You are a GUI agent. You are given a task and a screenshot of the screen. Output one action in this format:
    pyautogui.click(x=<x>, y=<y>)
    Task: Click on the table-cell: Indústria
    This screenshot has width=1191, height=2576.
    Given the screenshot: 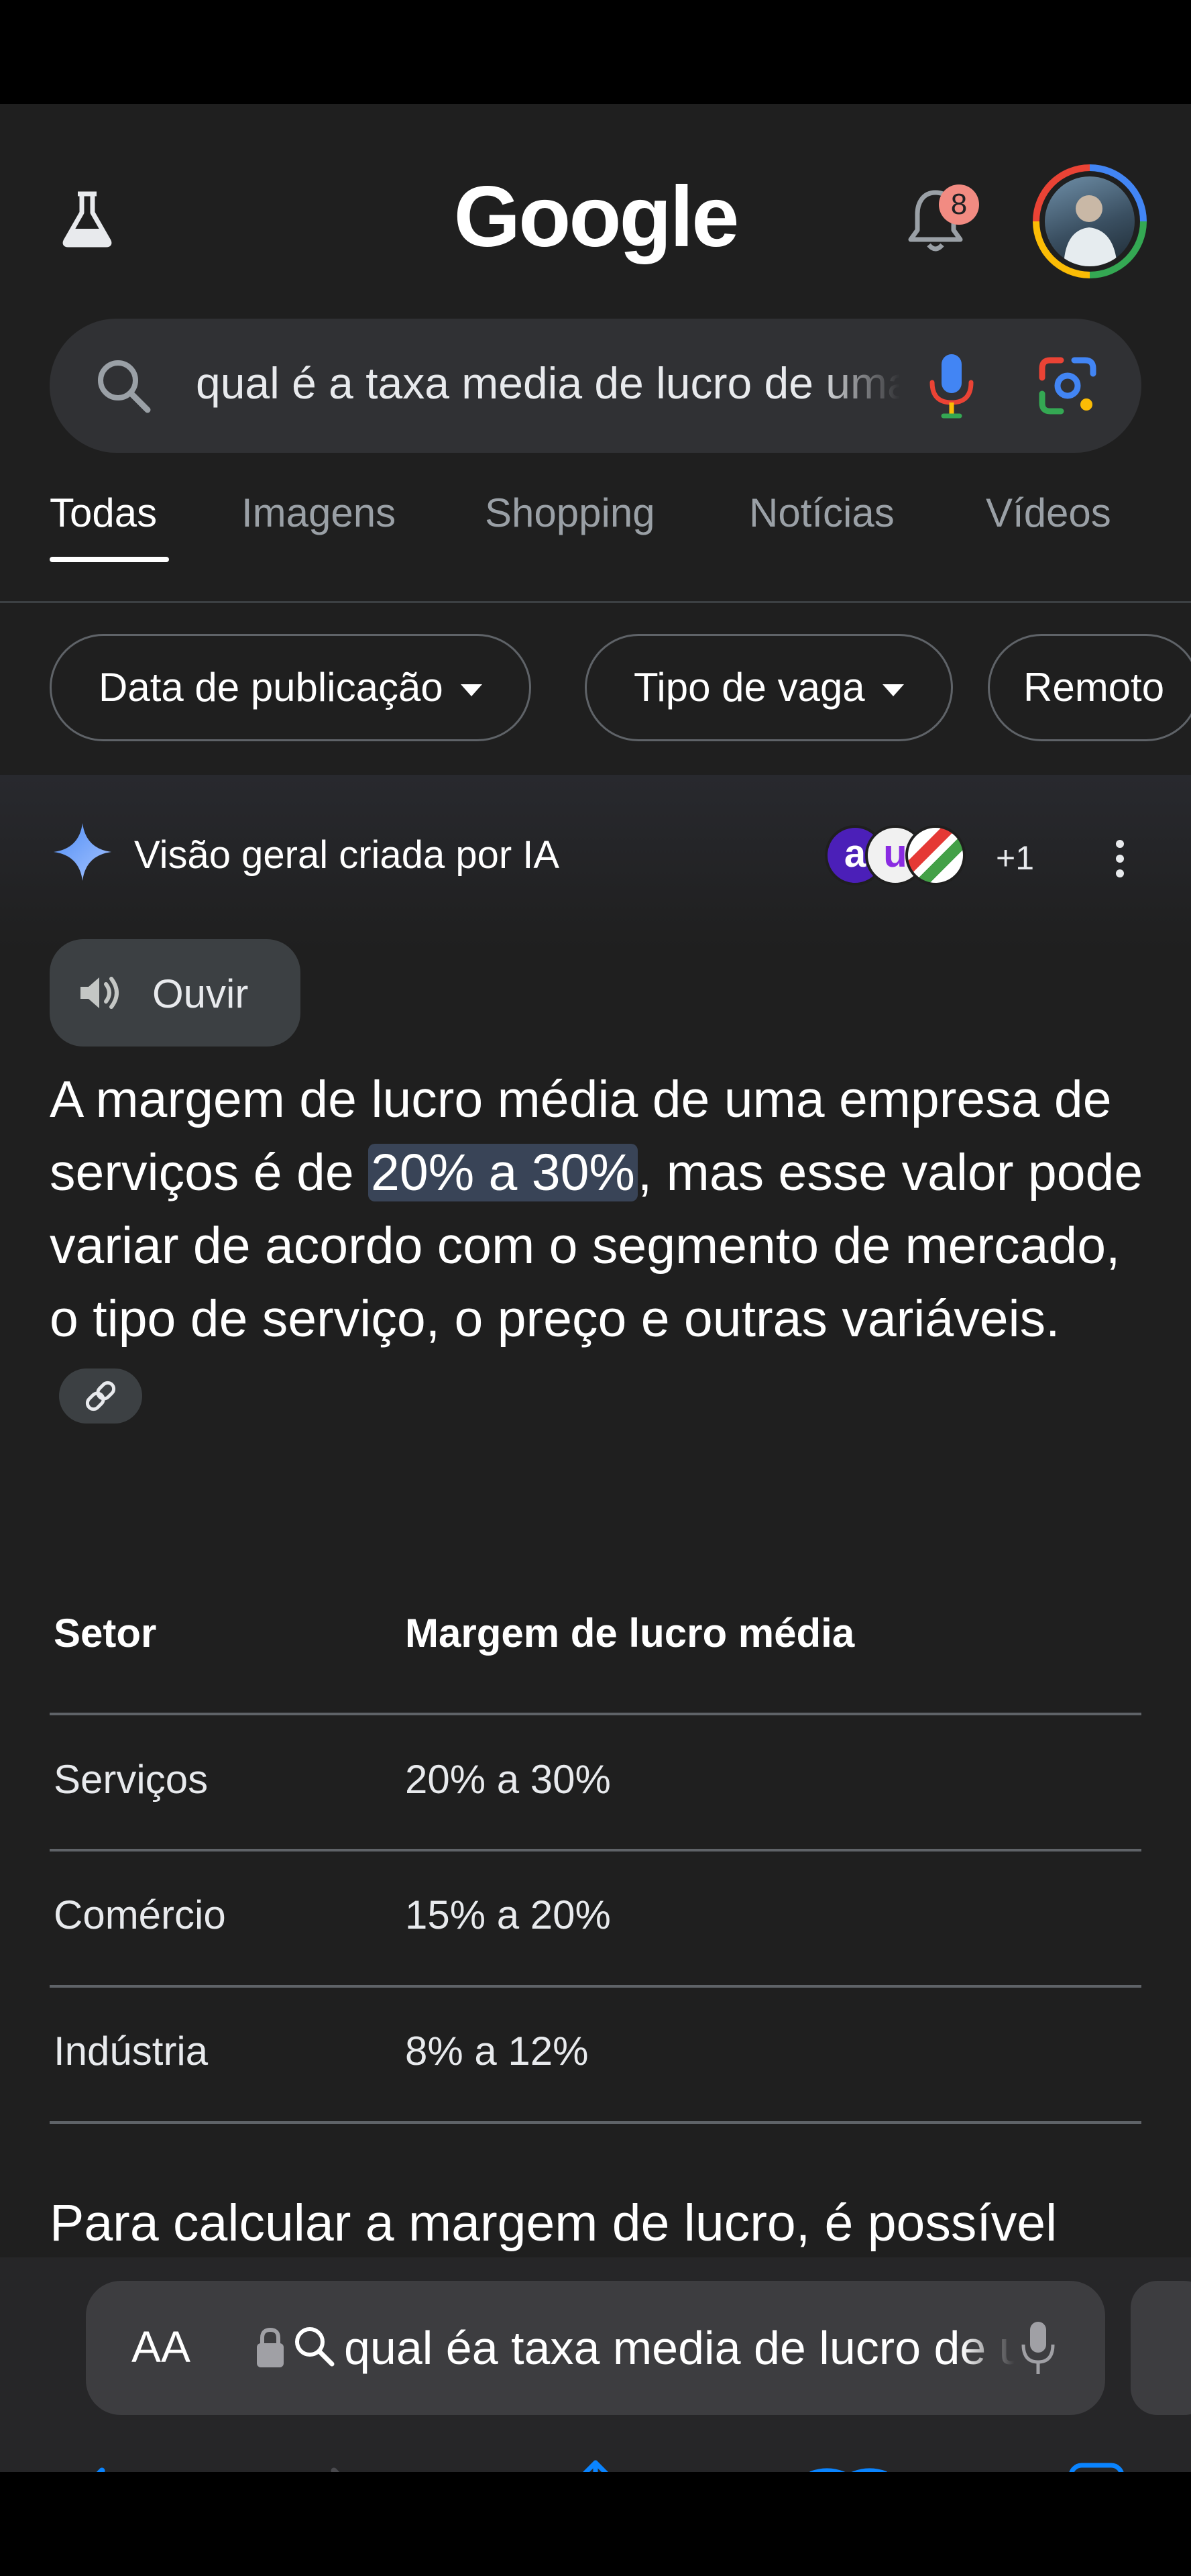 What is the action you would take?
    pyautogui.click(x=131, y=2051)
    